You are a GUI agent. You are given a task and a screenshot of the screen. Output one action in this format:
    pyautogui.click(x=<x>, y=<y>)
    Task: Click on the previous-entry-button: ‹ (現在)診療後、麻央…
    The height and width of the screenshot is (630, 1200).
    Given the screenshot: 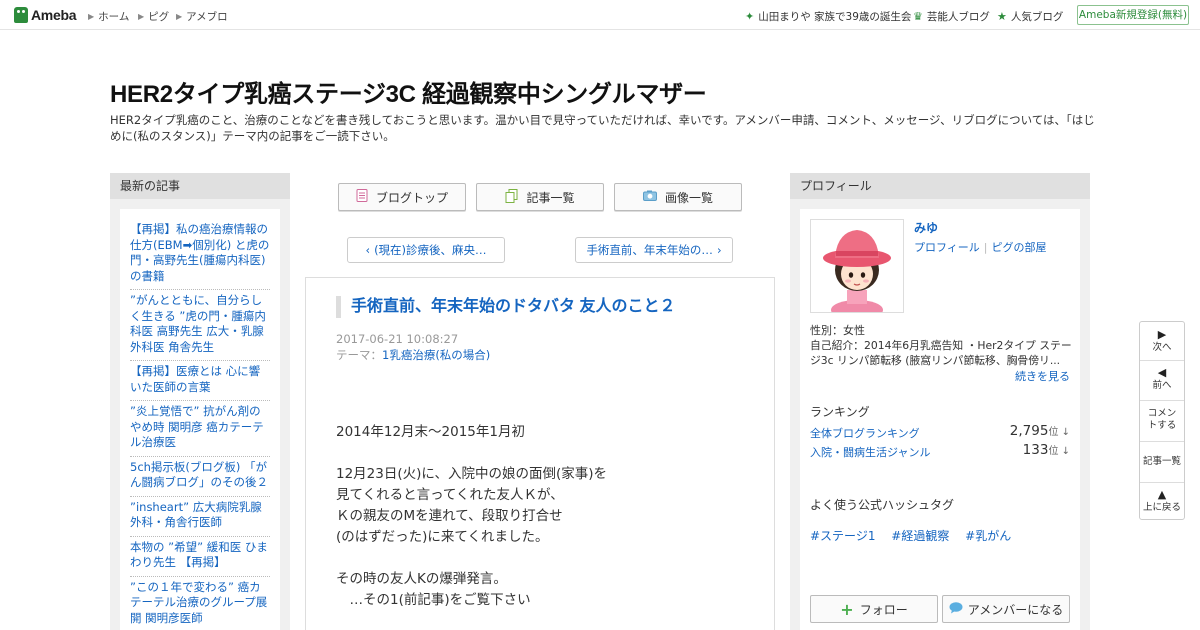 What is the action you would take?
    pyautogui.click(x=426, y=250)
    